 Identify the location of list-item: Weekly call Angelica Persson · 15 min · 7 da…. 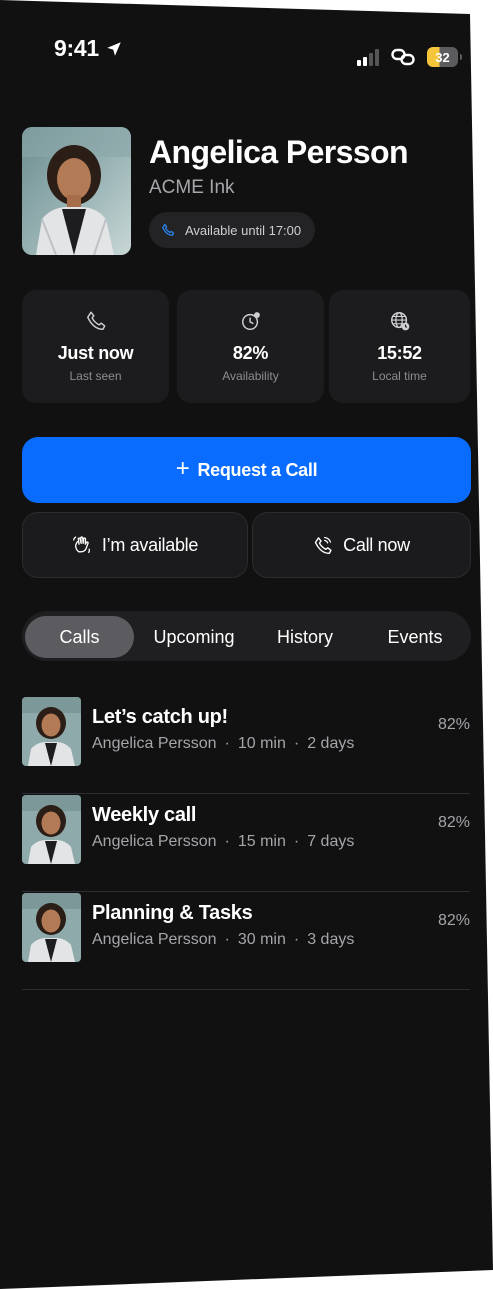
(246, 843).